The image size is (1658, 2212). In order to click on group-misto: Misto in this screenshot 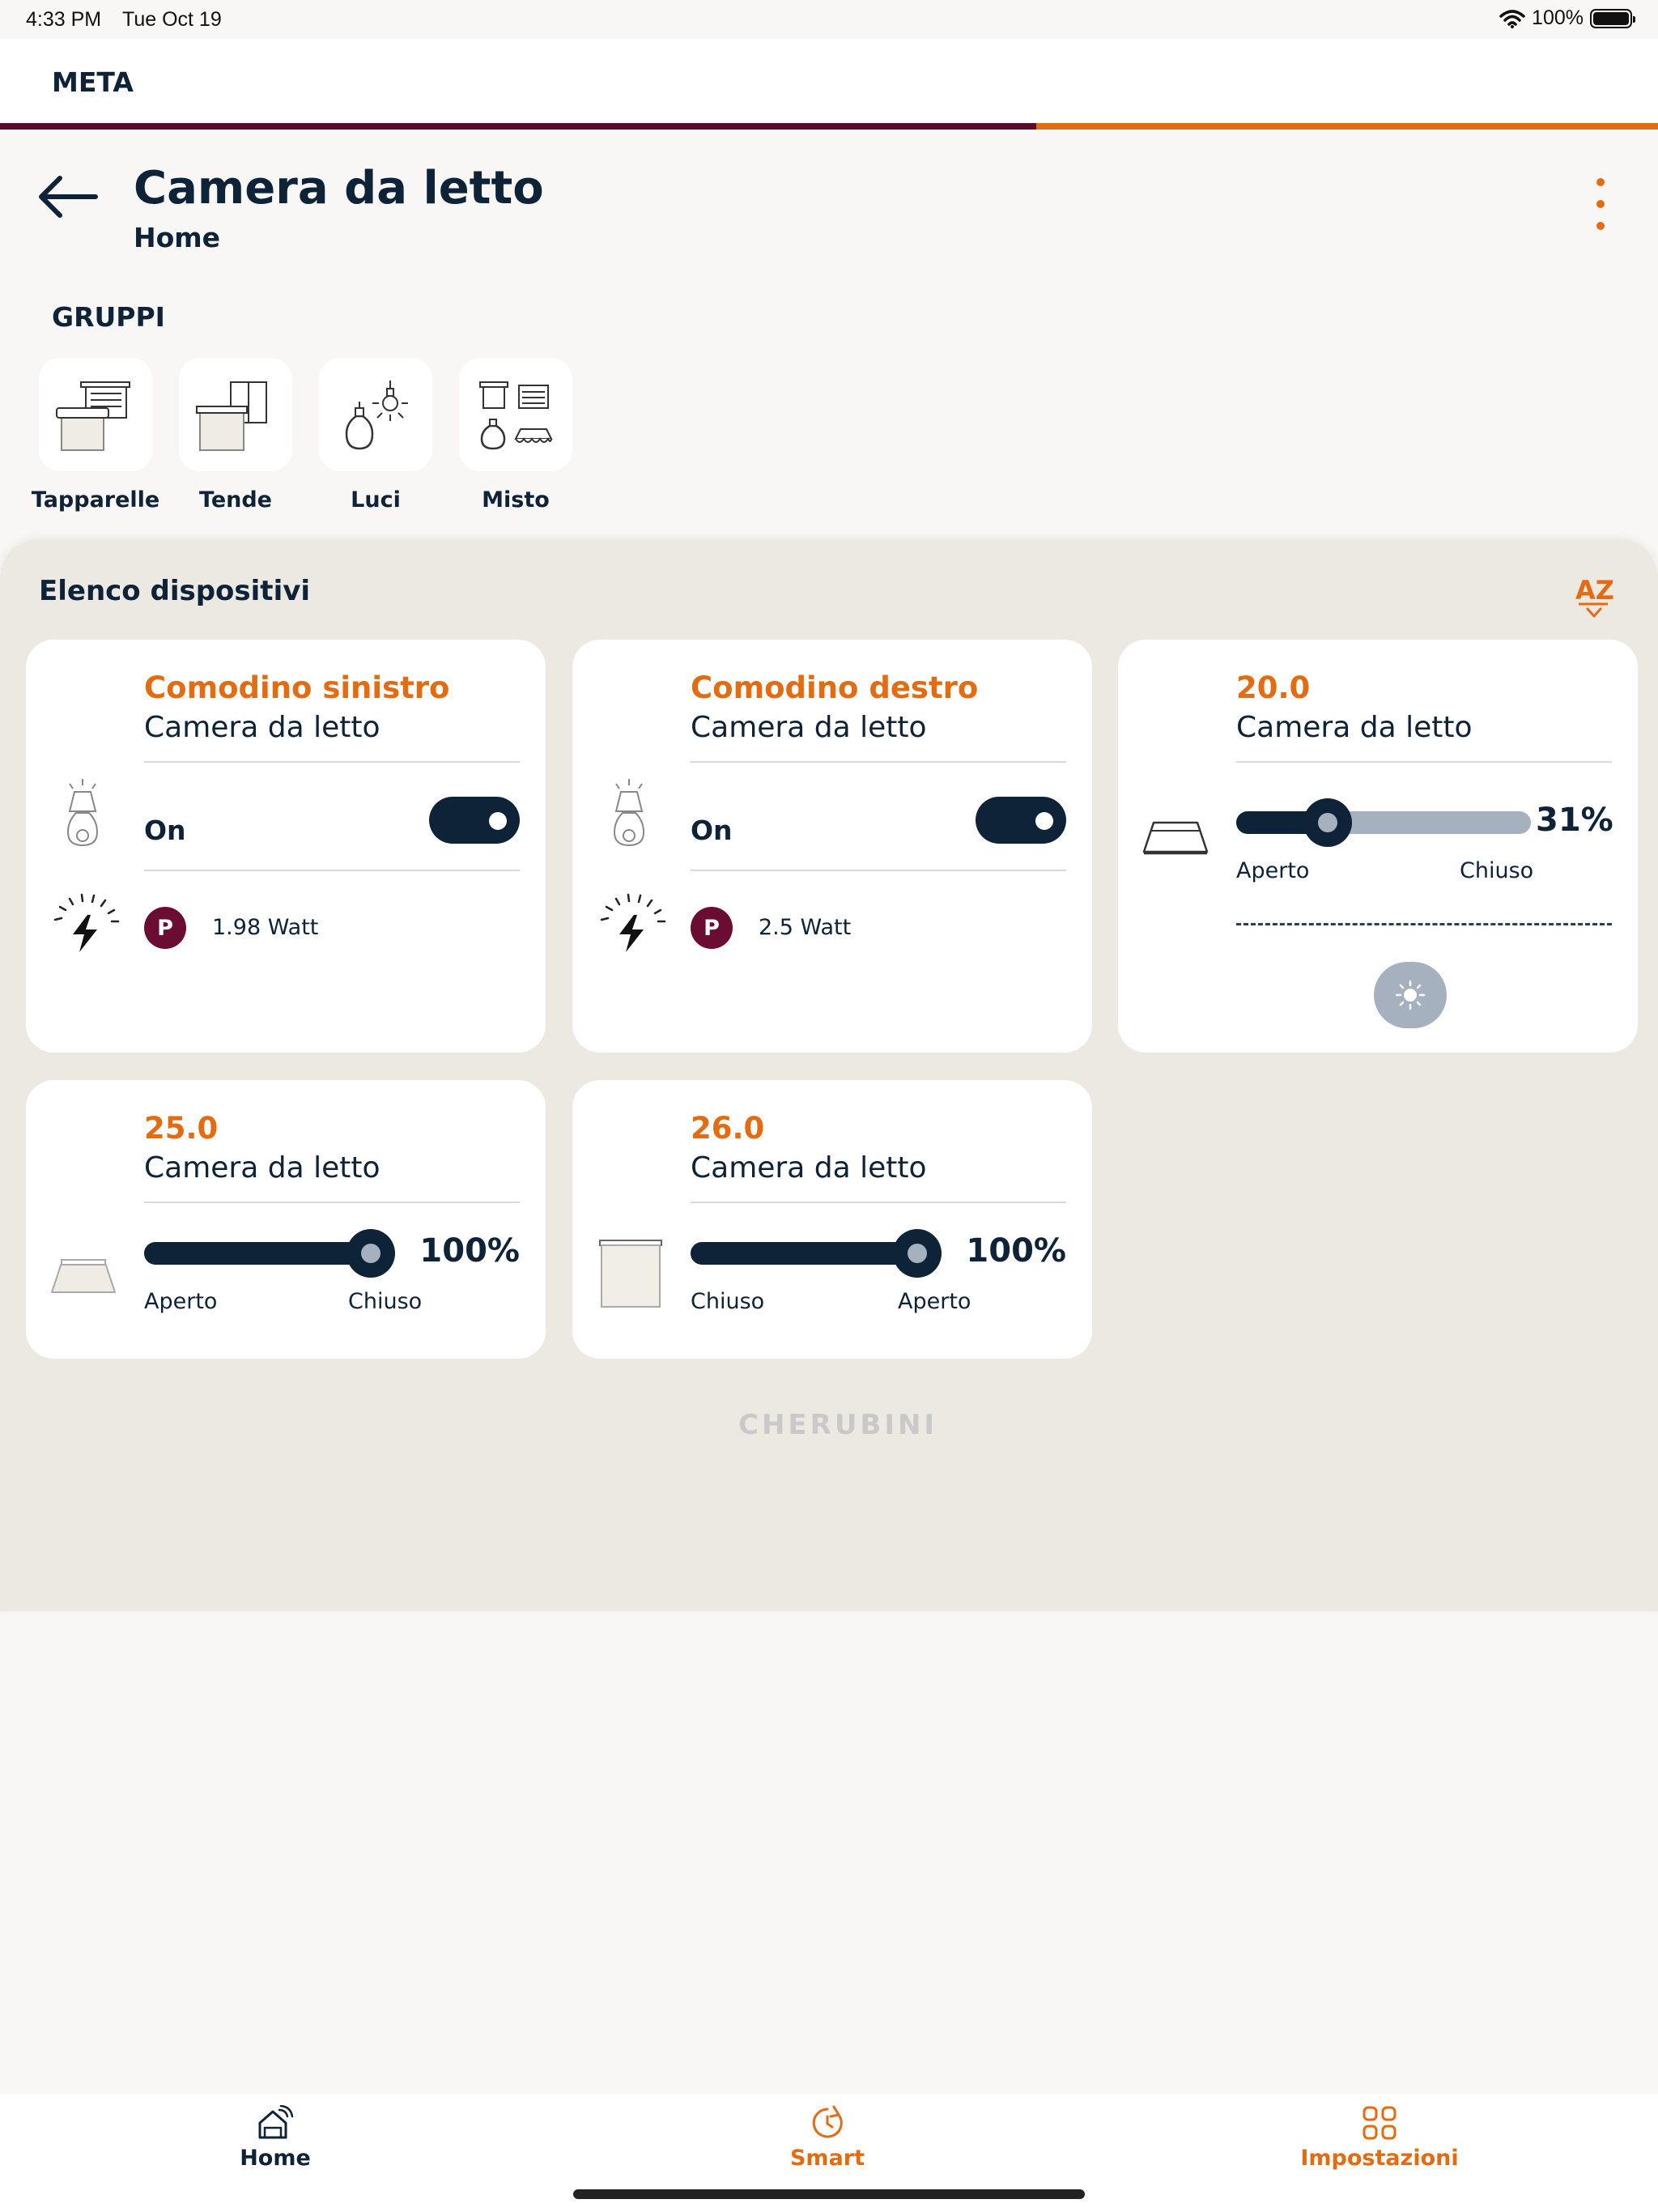, I will do `click(515, 435)`.